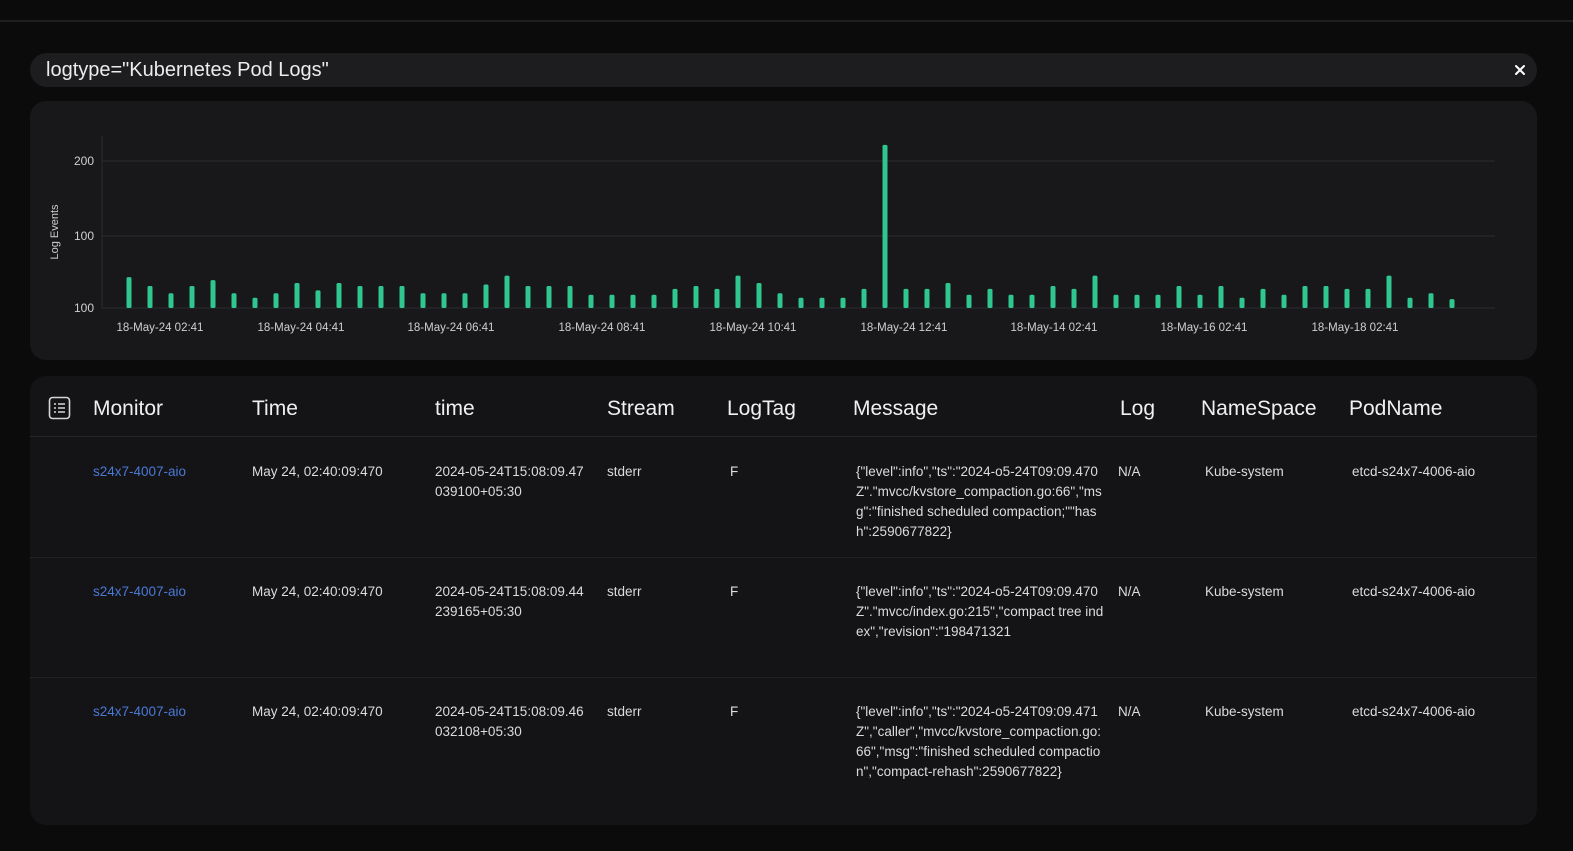 The height and width of the screenshot is (851, 1573). What do you see at coordinates (275, 409) in the screenshot?
I see `column-header-time: Time` at bounding box center [275, 409].